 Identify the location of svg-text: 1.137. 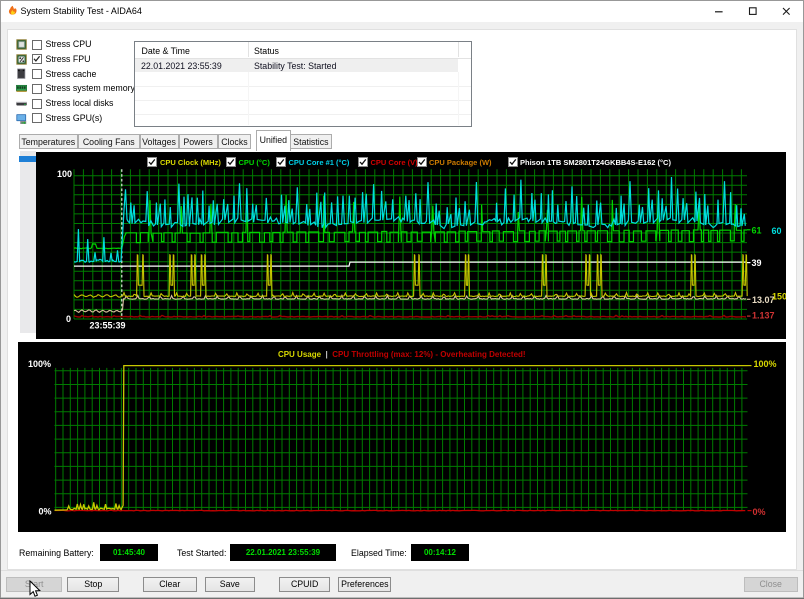
(763, 315).